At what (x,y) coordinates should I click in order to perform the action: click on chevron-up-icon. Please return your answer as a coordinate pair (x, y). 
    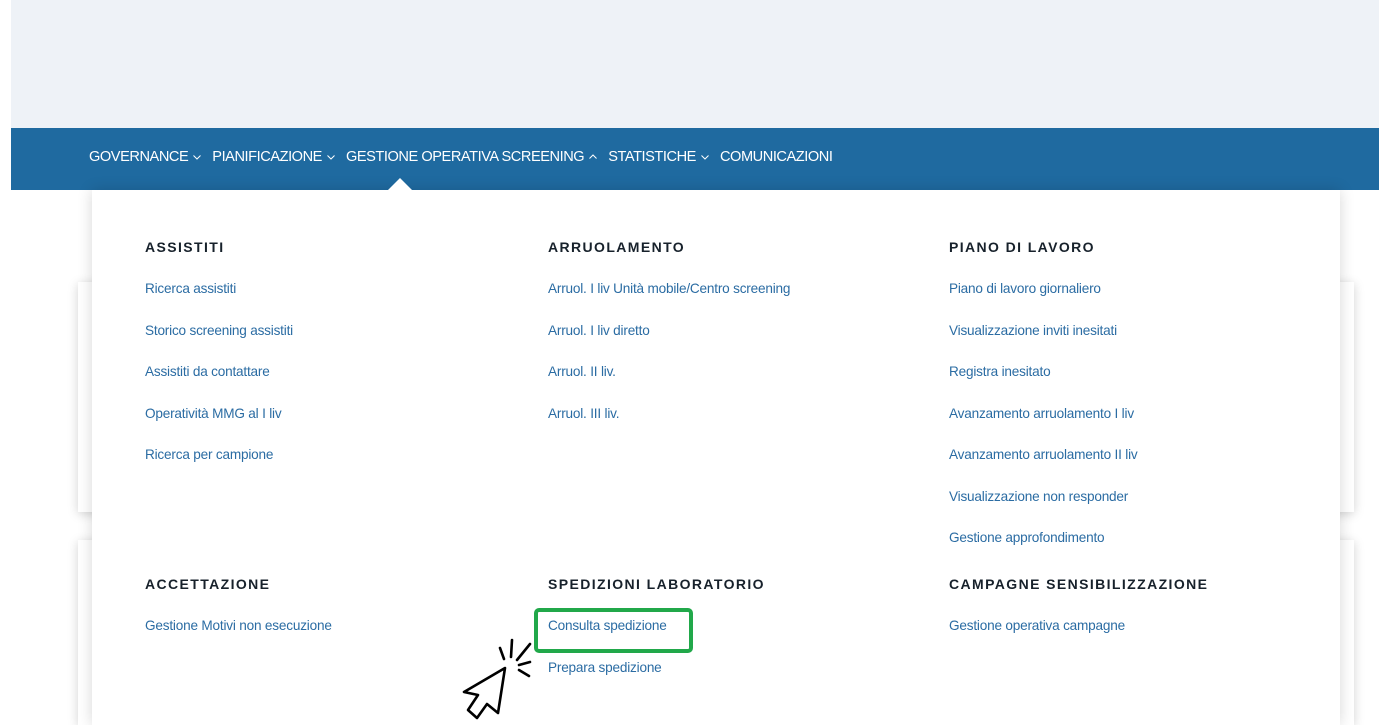
    Looking at the image, I should click on (593, 157).